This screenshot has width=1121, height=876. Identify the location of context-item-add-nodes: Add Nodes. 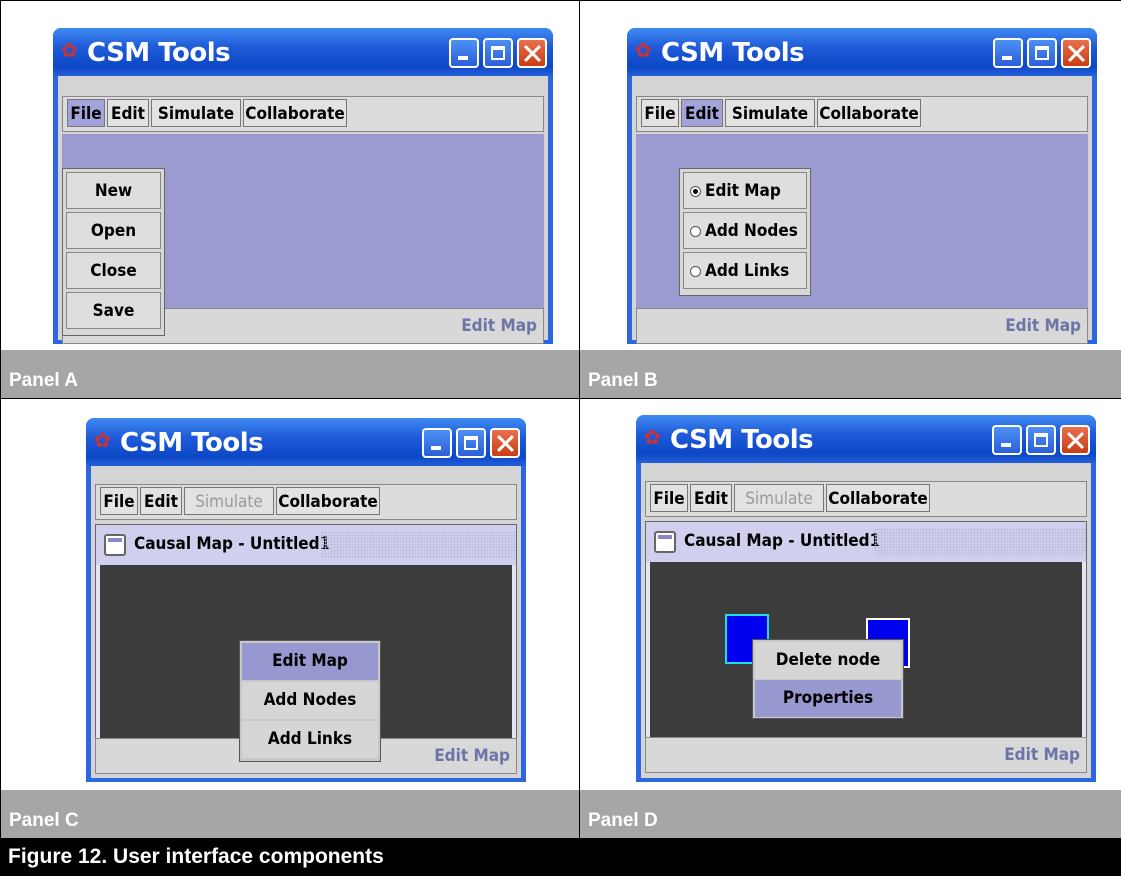
(310, 700).